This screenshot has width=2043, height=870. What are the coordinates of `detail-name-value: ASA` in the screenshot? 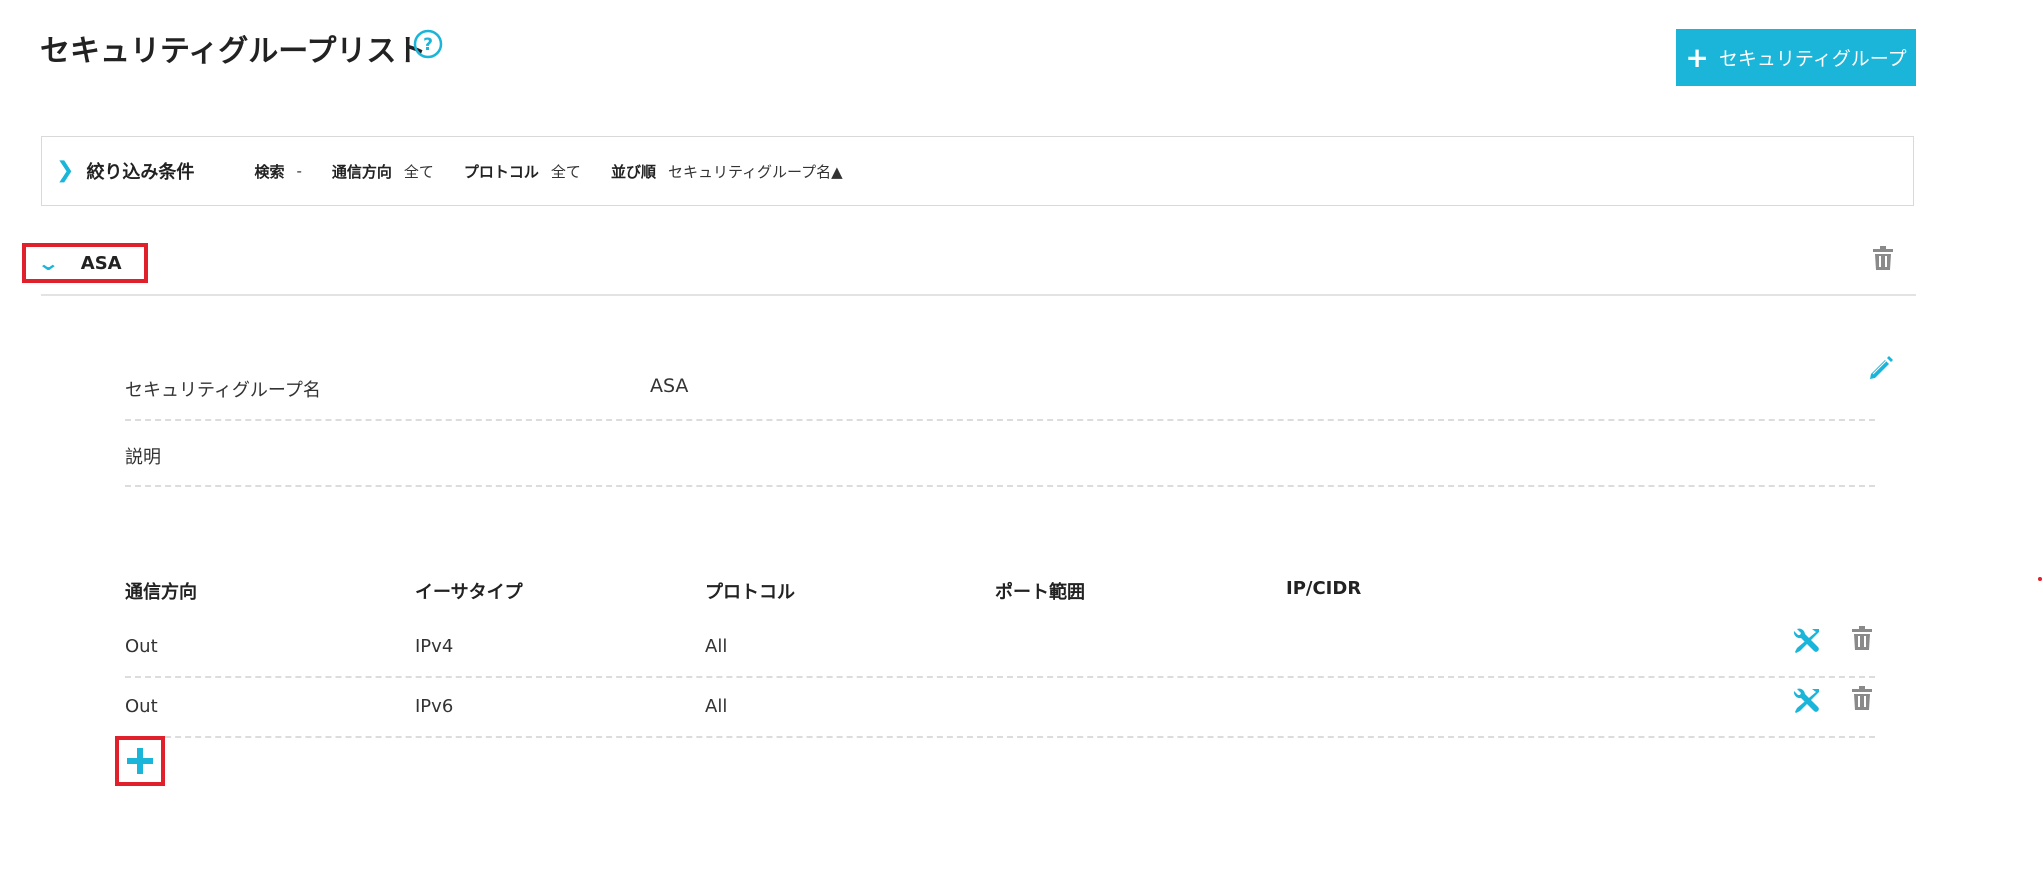 It's located at (669, 386).